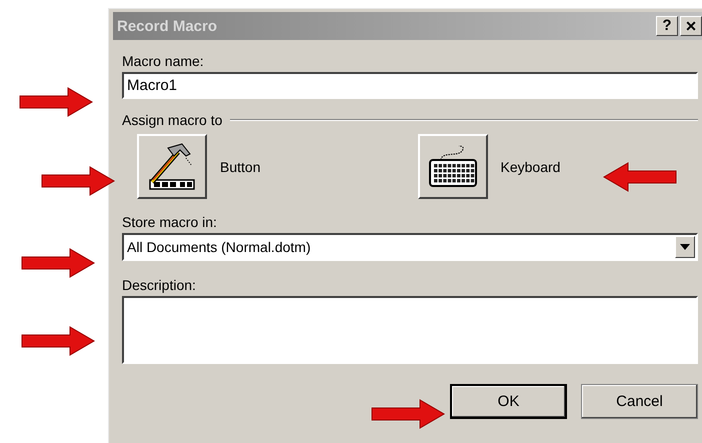 This screenshot has height=443, width=702. What do you see at coordinates (508, 401) in the screenshot?
I see `dialog-button: OK` at bounding box center [508, 401].